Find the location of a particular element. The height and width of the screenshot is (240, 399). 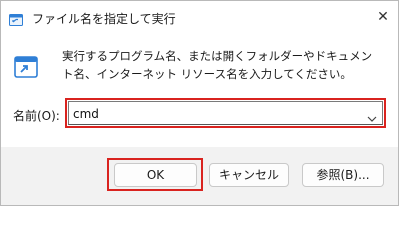

open-combobox: cmd is located at coordinates (225, 113).